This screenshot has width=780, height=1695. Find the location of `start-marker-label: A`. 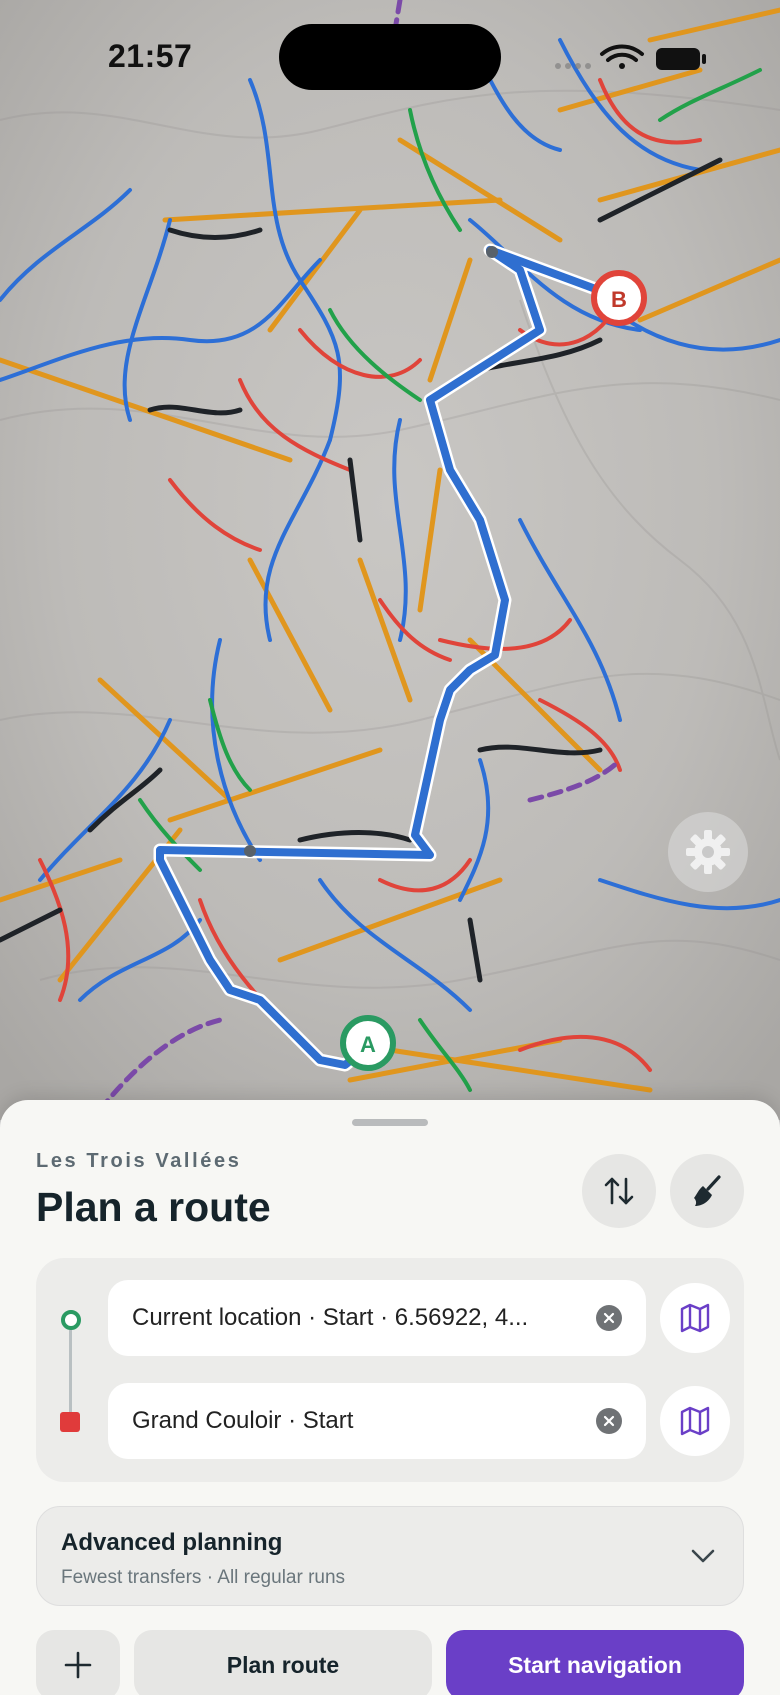

start-marker-label: A is located at coordinates (368, 1044).